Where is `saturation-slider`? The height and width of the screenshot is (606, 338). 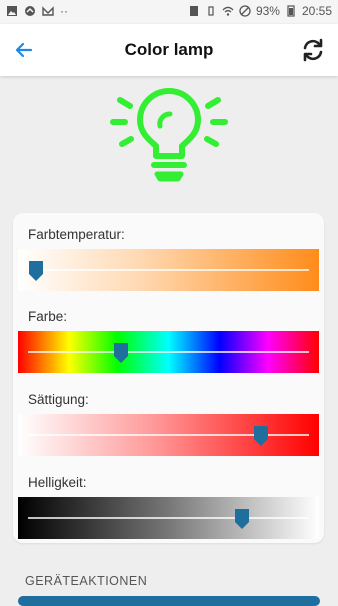 saturation-slider is located at coordinates (168, 435).